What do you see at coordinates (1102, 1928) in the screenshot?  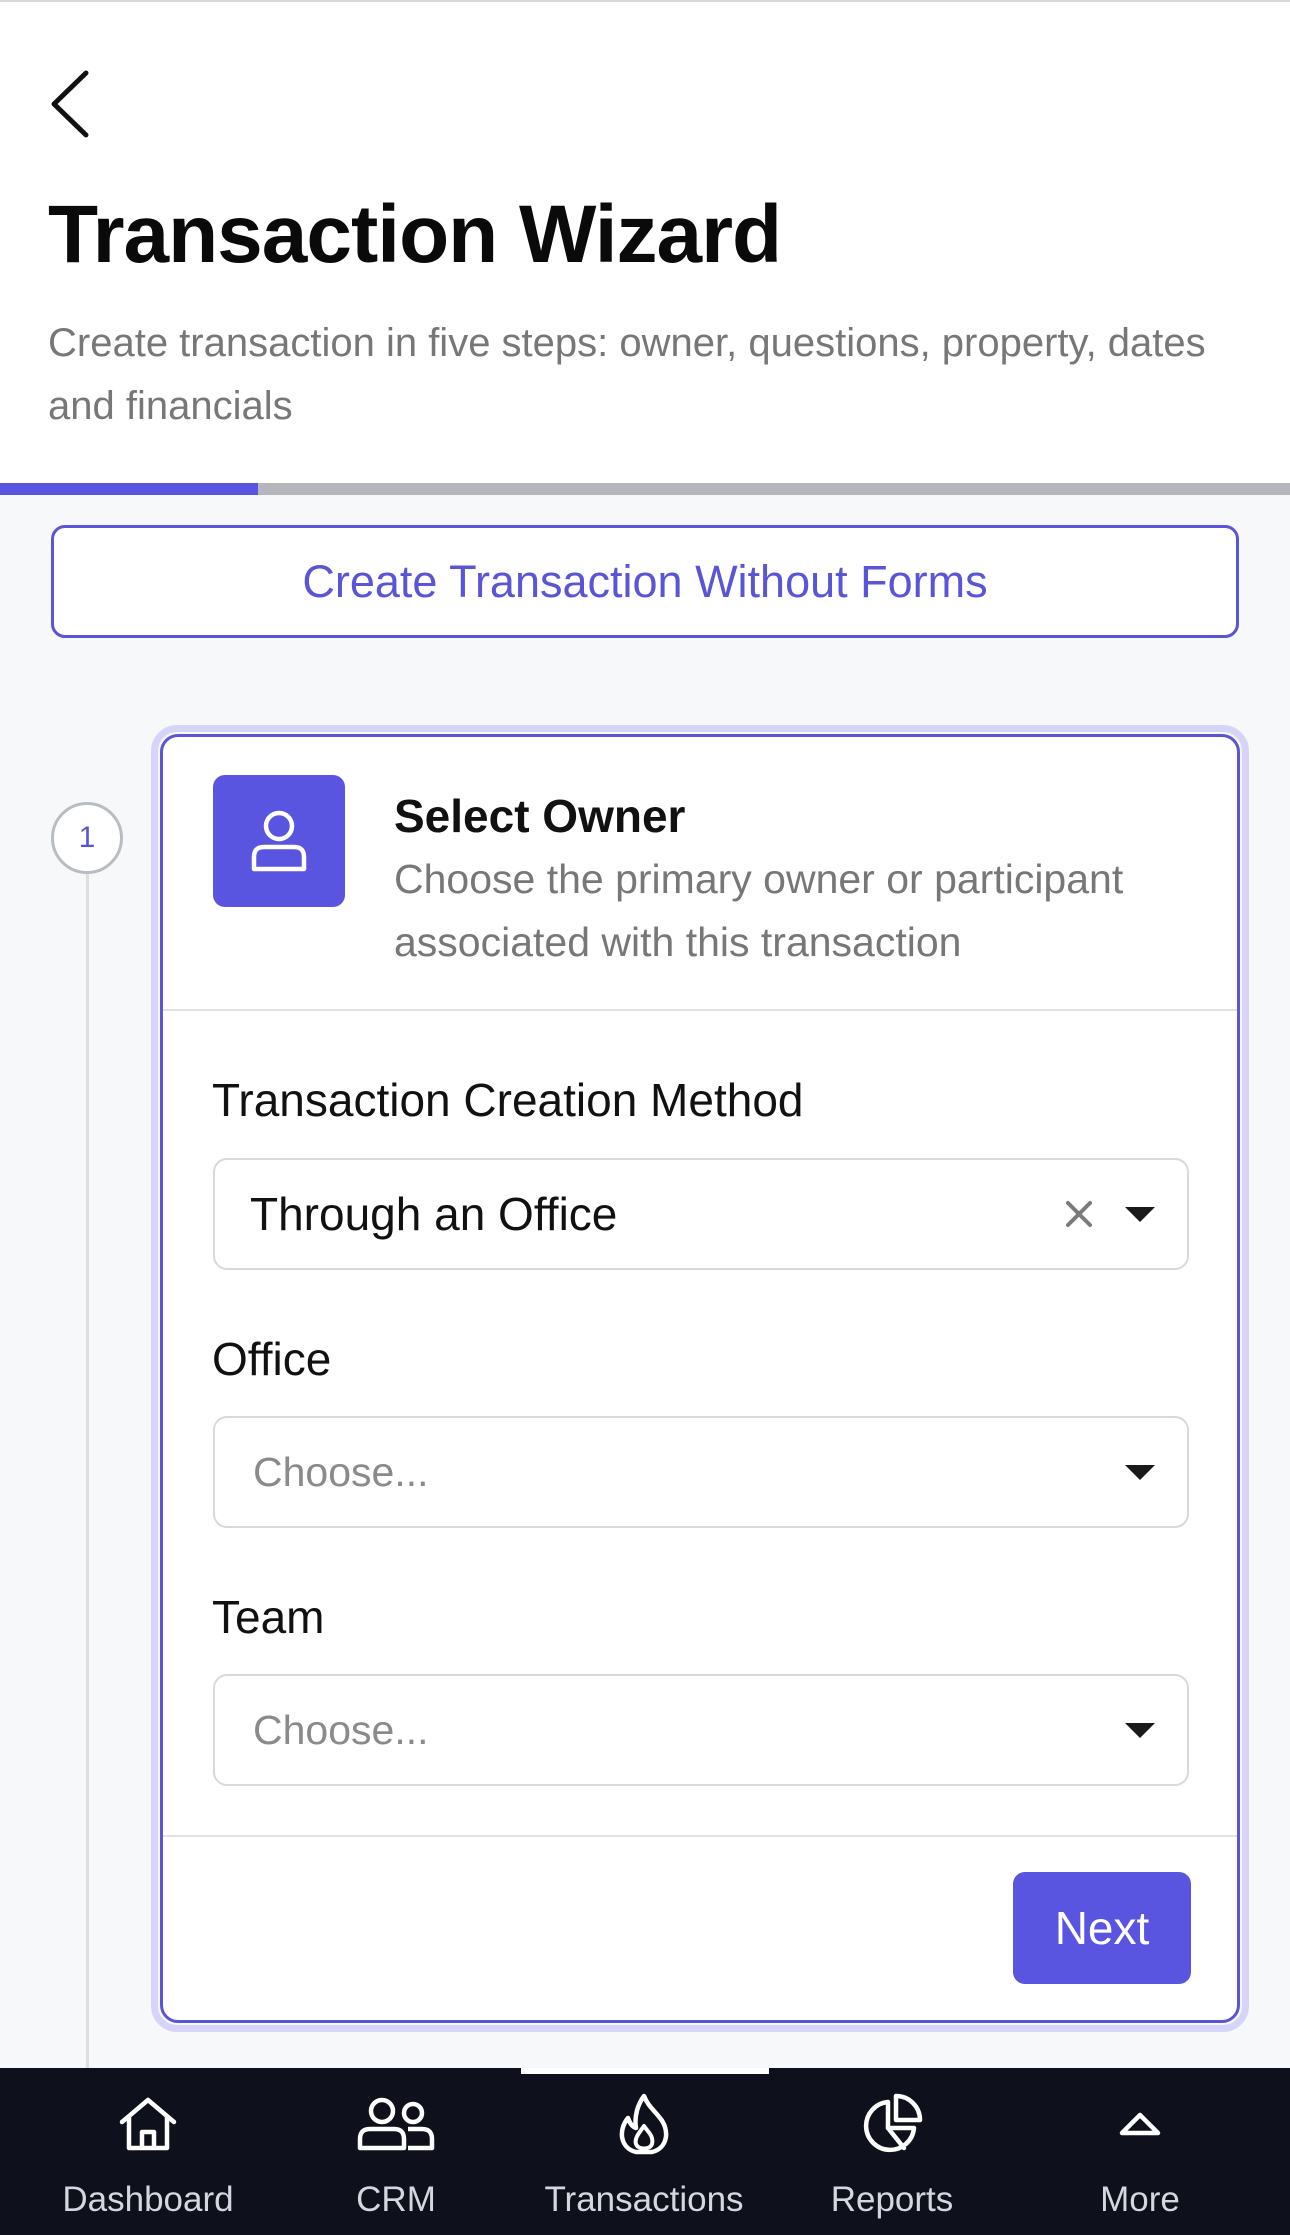 I see `next-button: Next` at bounding box center [1102, 1928].